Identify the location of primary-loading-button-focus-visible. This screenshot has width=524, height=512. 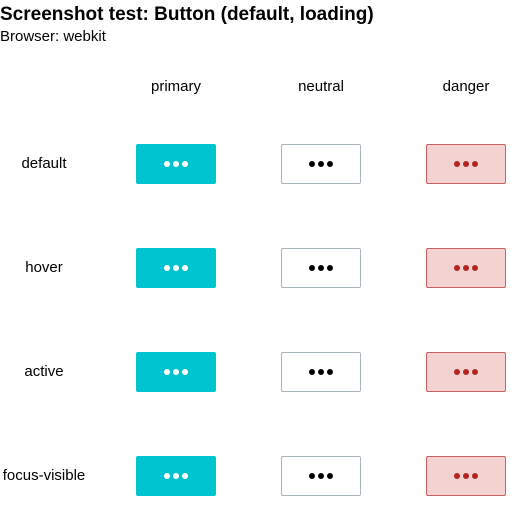
(176, 476).